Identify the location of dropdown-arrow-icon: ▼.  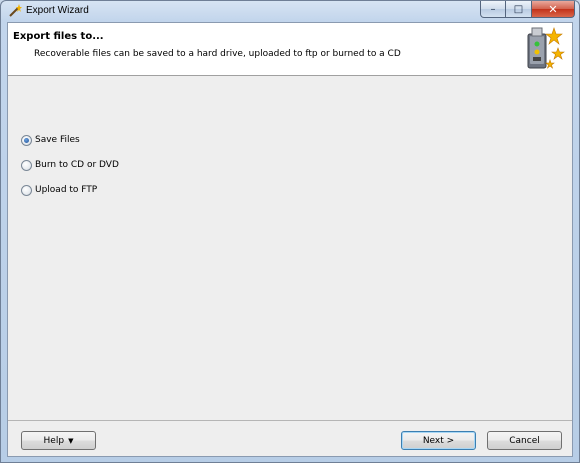
(71, 440).